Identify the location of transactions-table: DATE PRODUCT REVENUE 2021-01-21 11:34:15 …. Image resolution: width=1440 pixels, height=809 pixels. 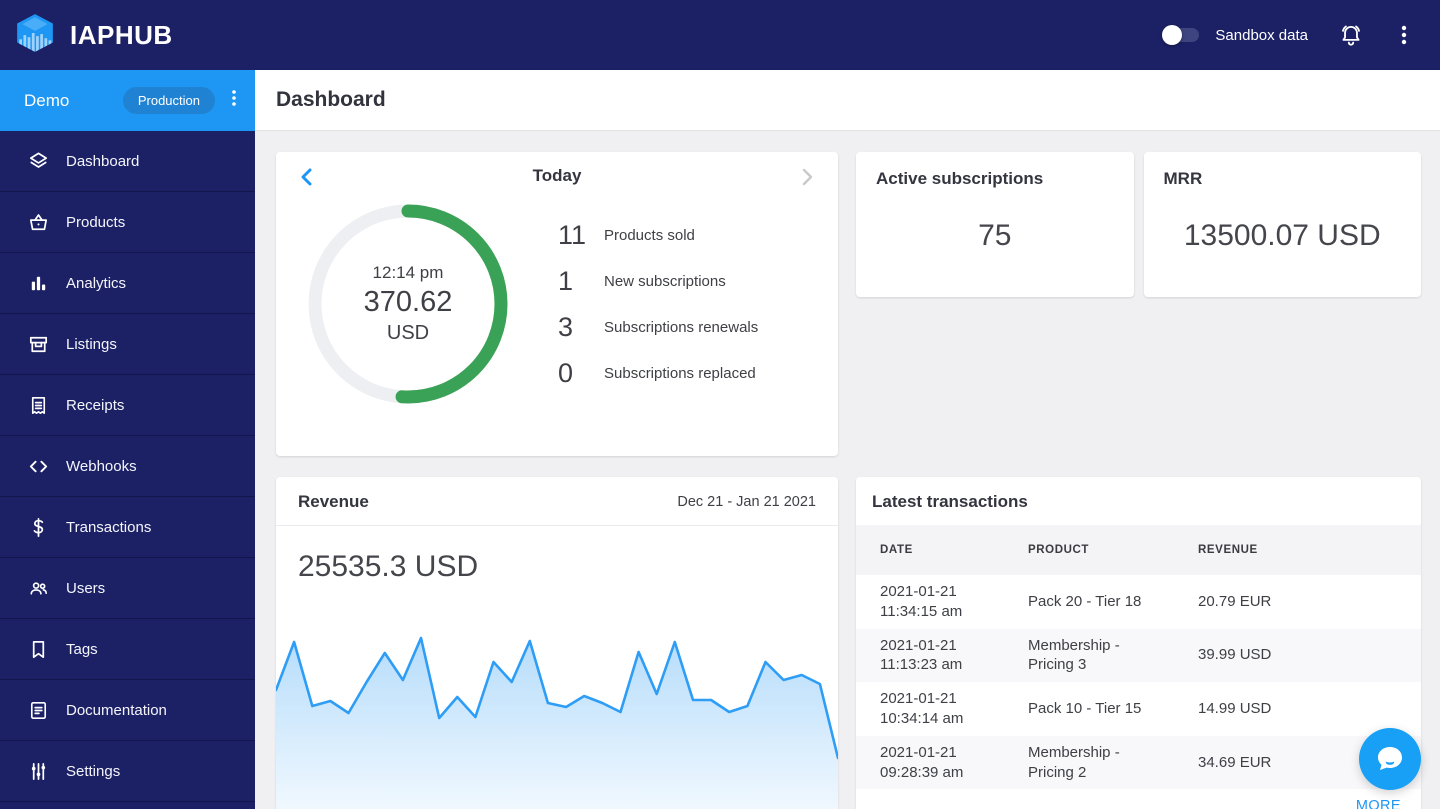
(1138, 657).